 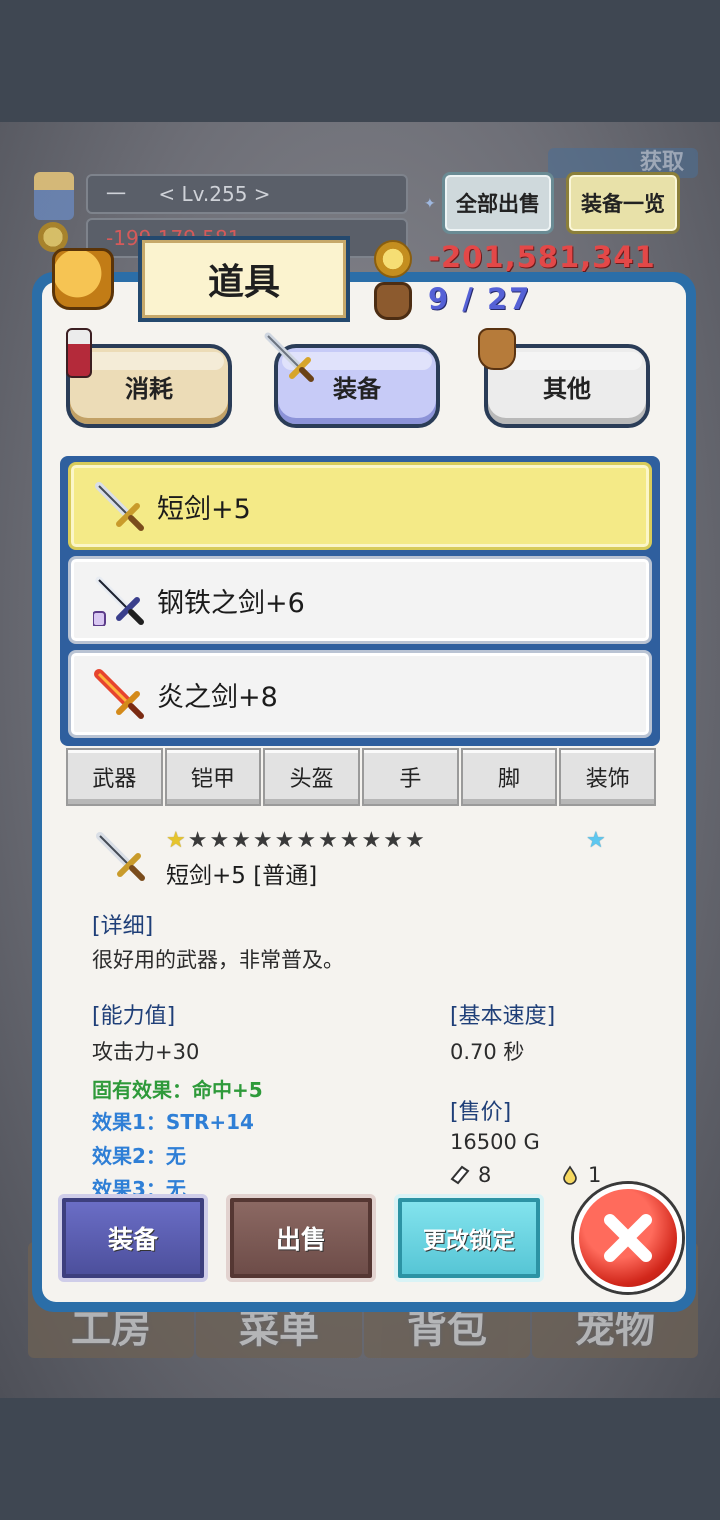 I want to click on whetstone-count: 8, so click(x=485, y=1175).